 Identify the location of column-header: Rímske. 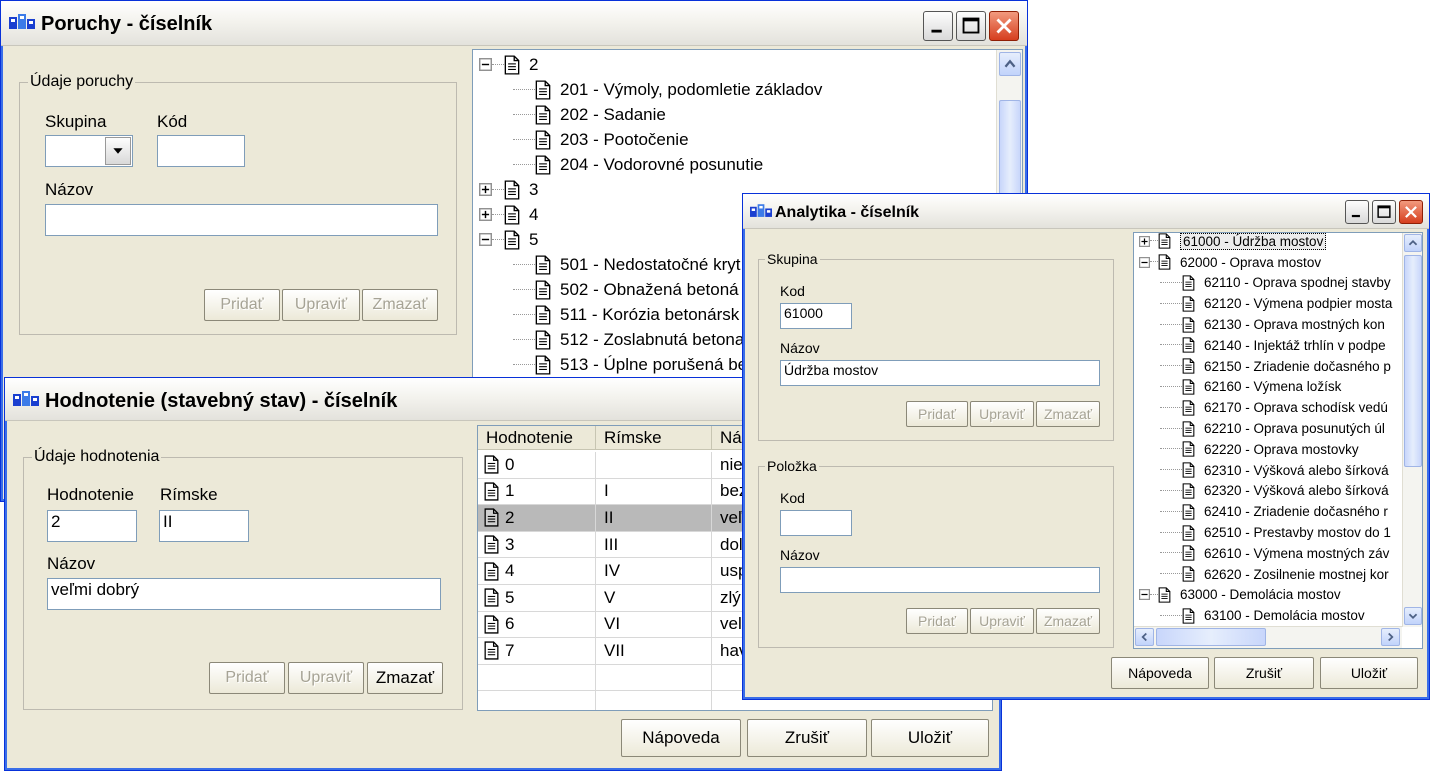
(654, 438).